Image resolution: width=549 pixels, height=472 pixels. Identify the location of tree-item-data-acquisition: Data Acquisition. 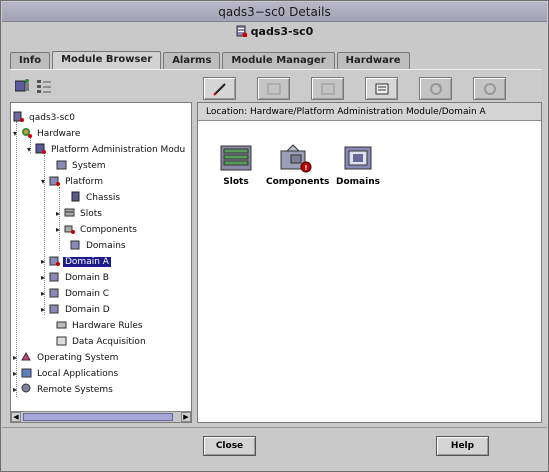
(102, 342).